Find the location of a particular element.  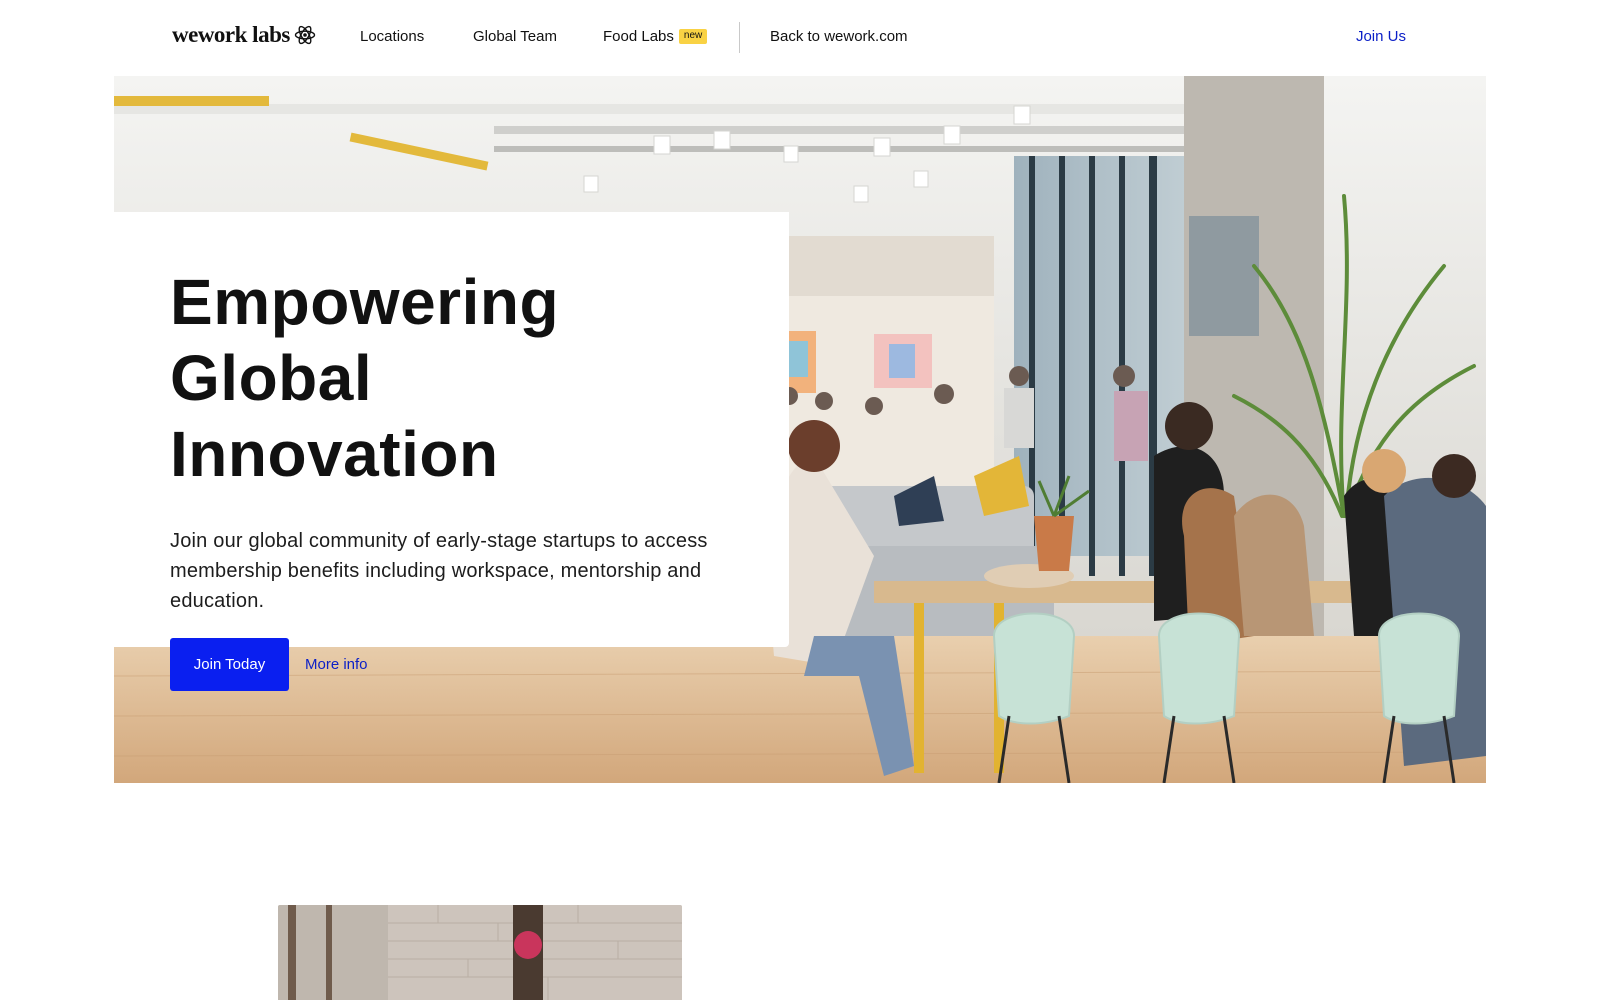

hero-title: Empowering Global Innovation is located at coordinates (451, 378).